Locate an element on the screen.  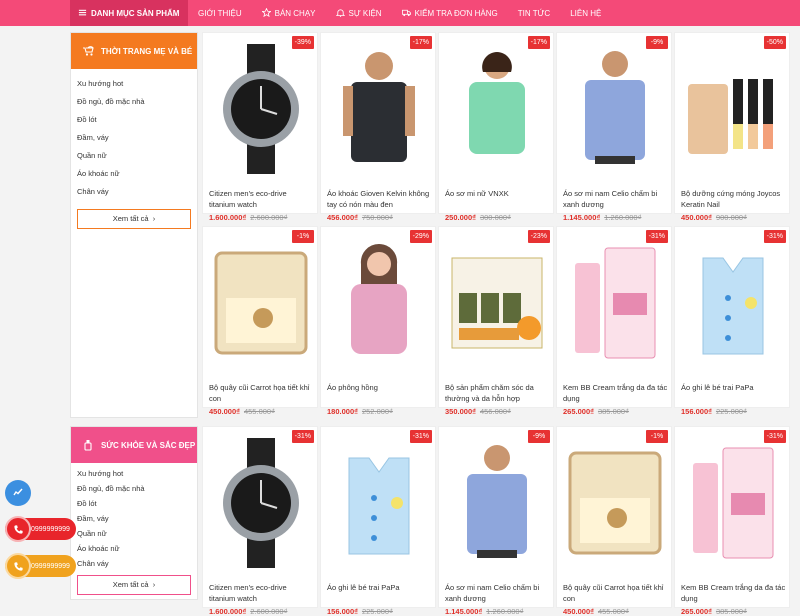
sidebar-header: THỜI TRANG MẸ VÀ BÉ is located at coordinates (134, 51).